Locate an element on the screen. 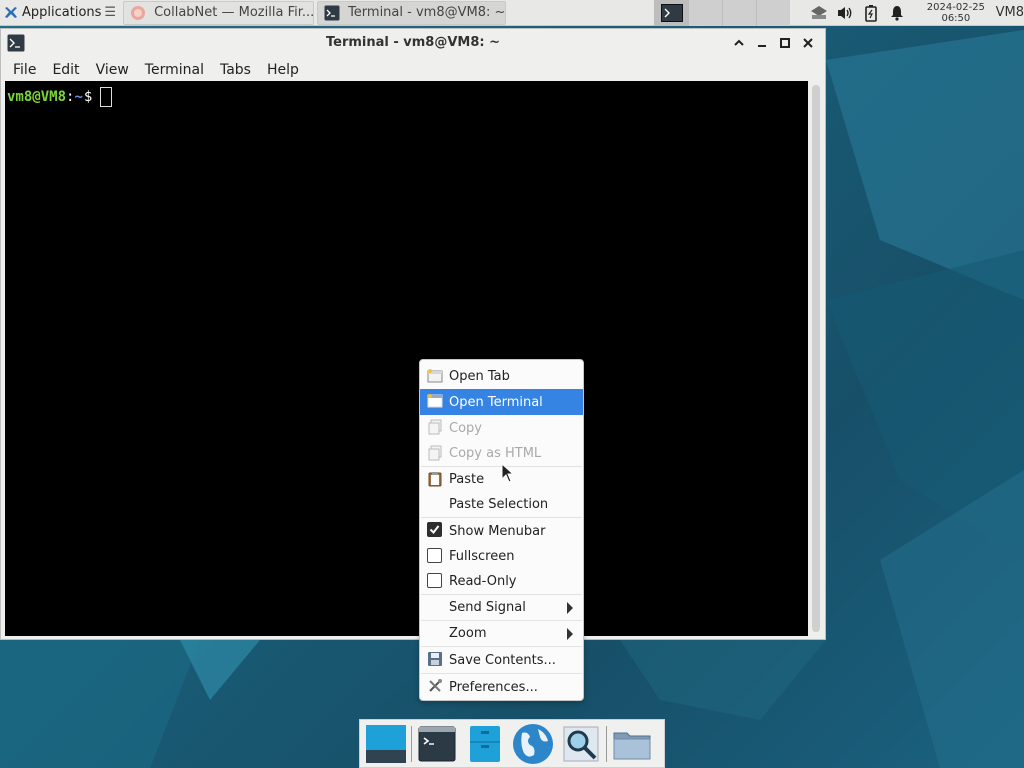 The image size is (1024, 768). menu-item-read-only: Read-Only is located at coordinates (501, 581).